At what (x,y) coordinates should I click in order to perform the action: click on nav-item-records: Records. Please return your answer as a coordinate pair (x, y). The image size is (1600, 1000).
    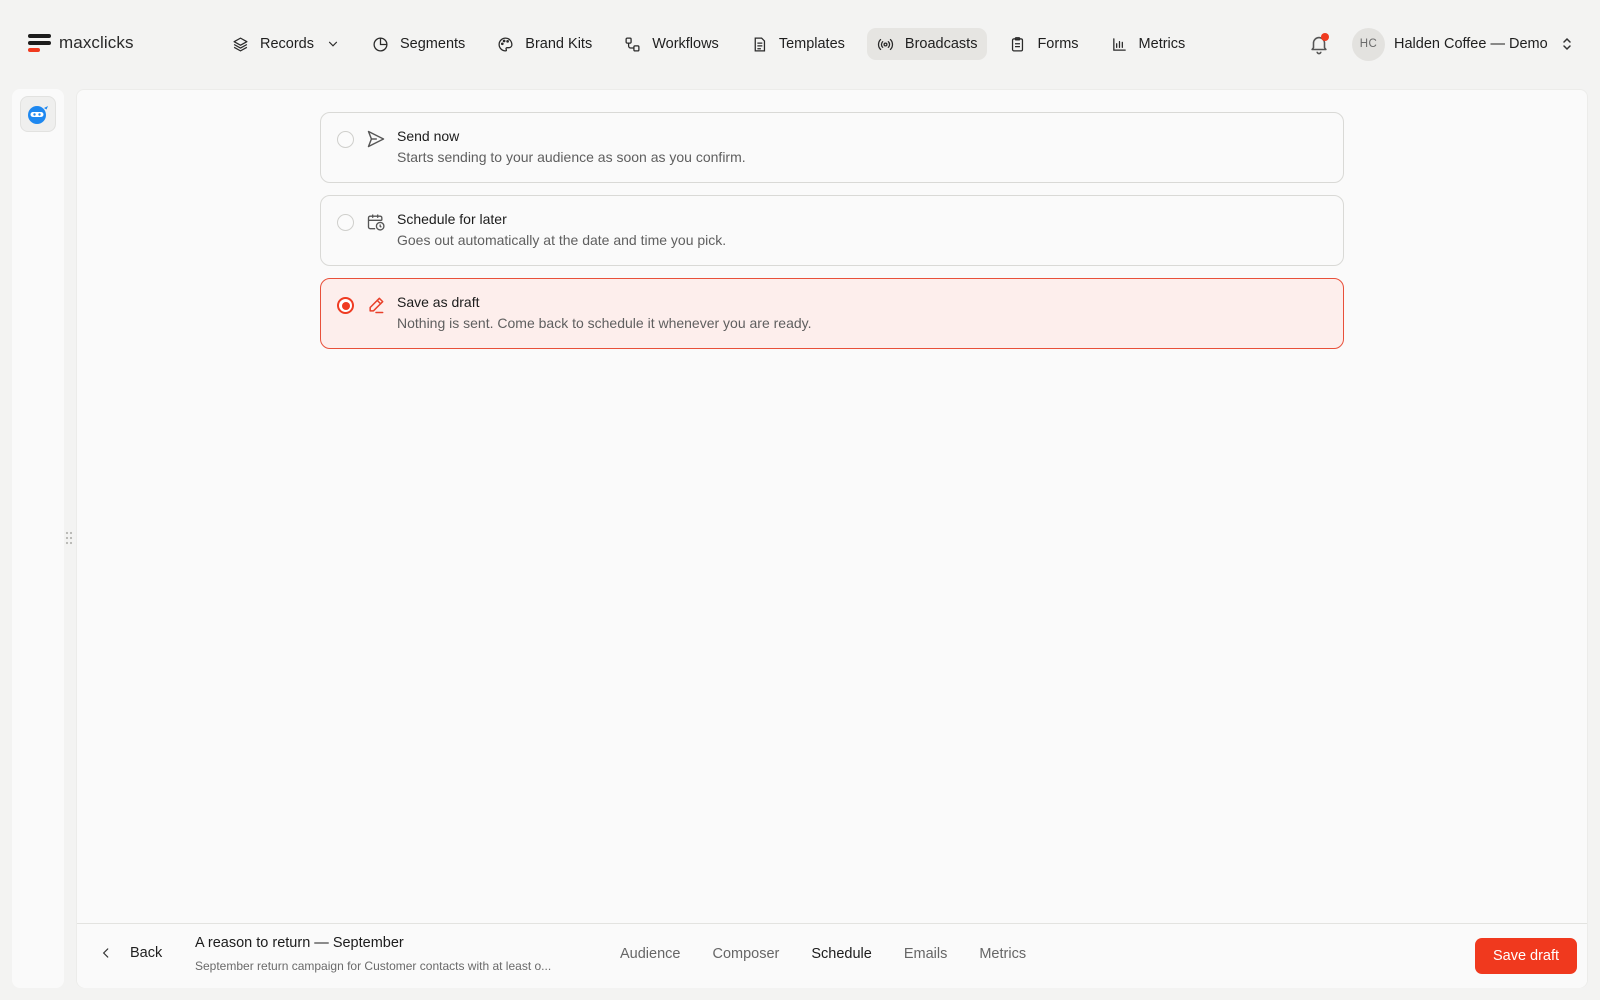
    Looking at the image, I should click on (286, 44).